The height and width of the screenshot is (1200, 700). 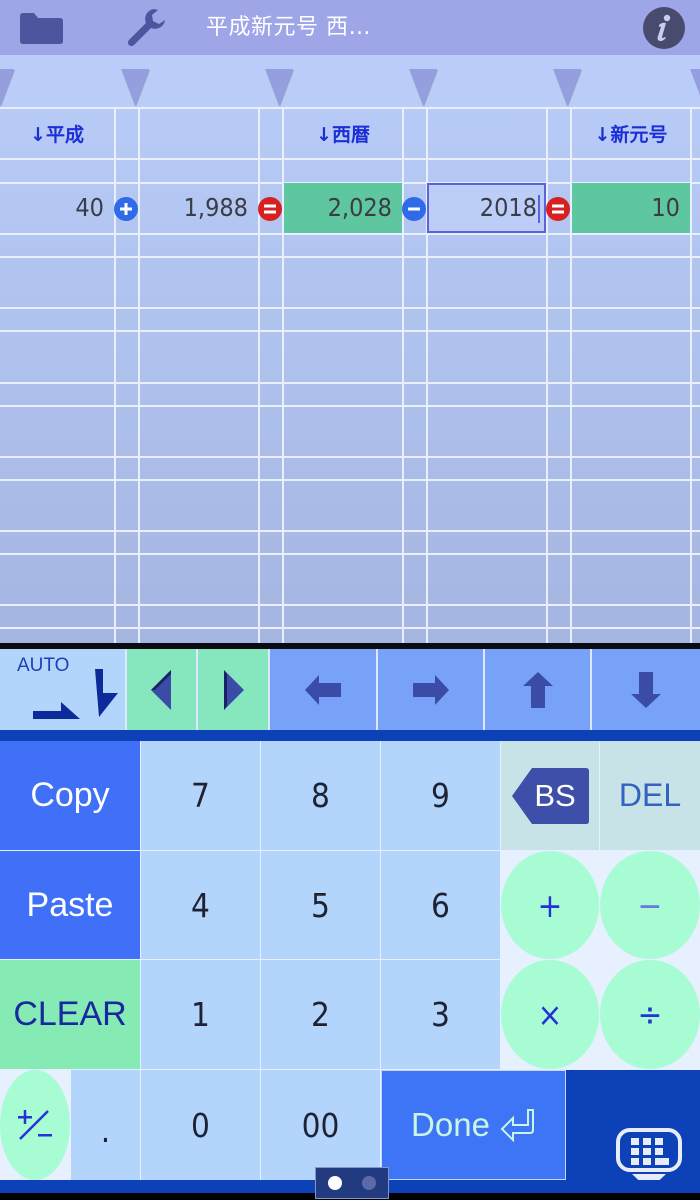 What do you see at coordinates (650, 905) in the screenshot?
I see `subtract-button: −` at bounding box center [650, 905].